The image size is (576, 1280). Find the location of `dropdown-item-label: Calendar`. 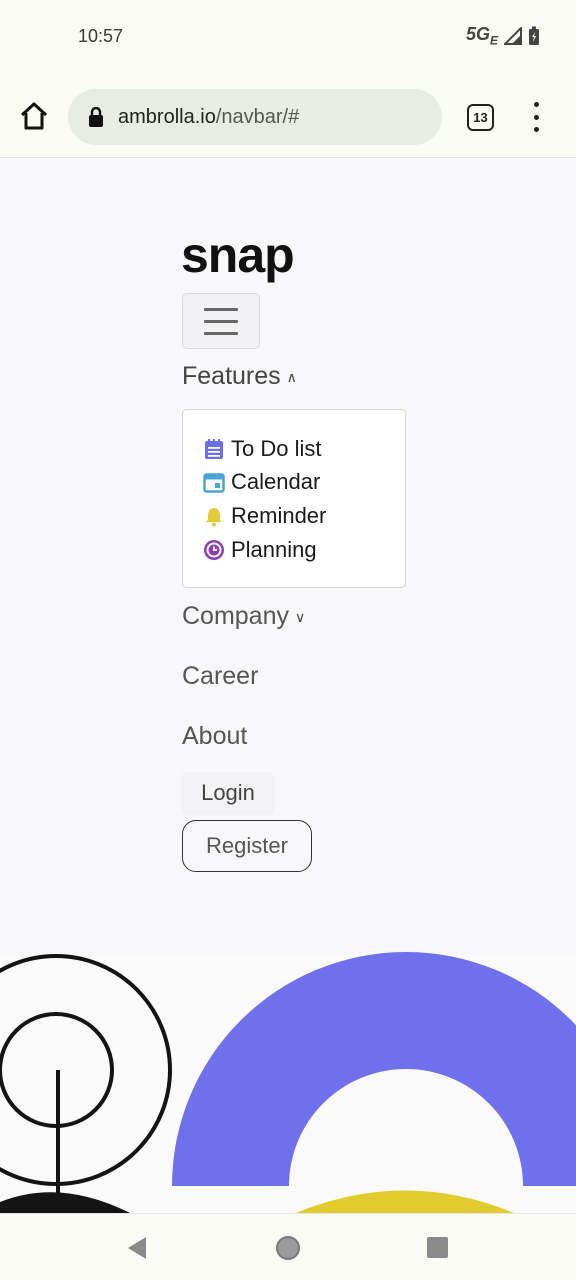

dropdown-item-label: Calendar is located at coordinates (276, 482).